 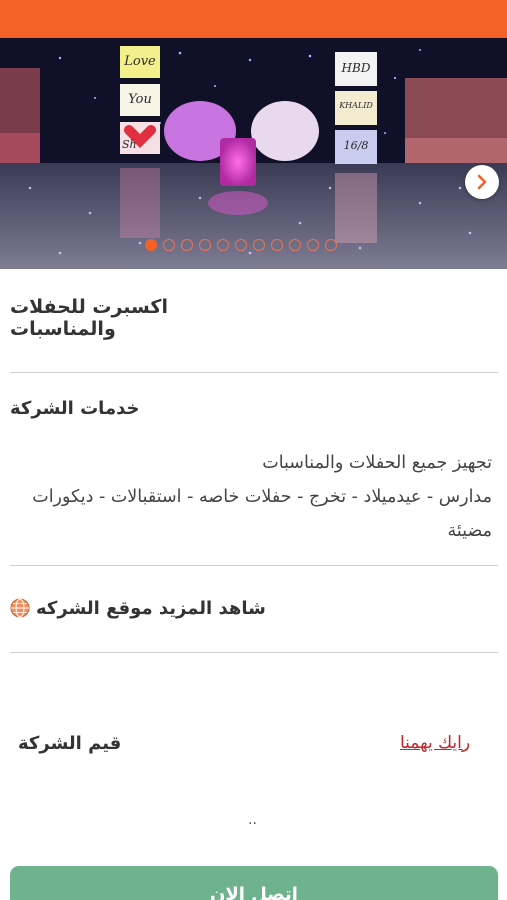 I want to click on company-name: اكسبرت للحفلات والمناسبات, so click(x=89, y=318).